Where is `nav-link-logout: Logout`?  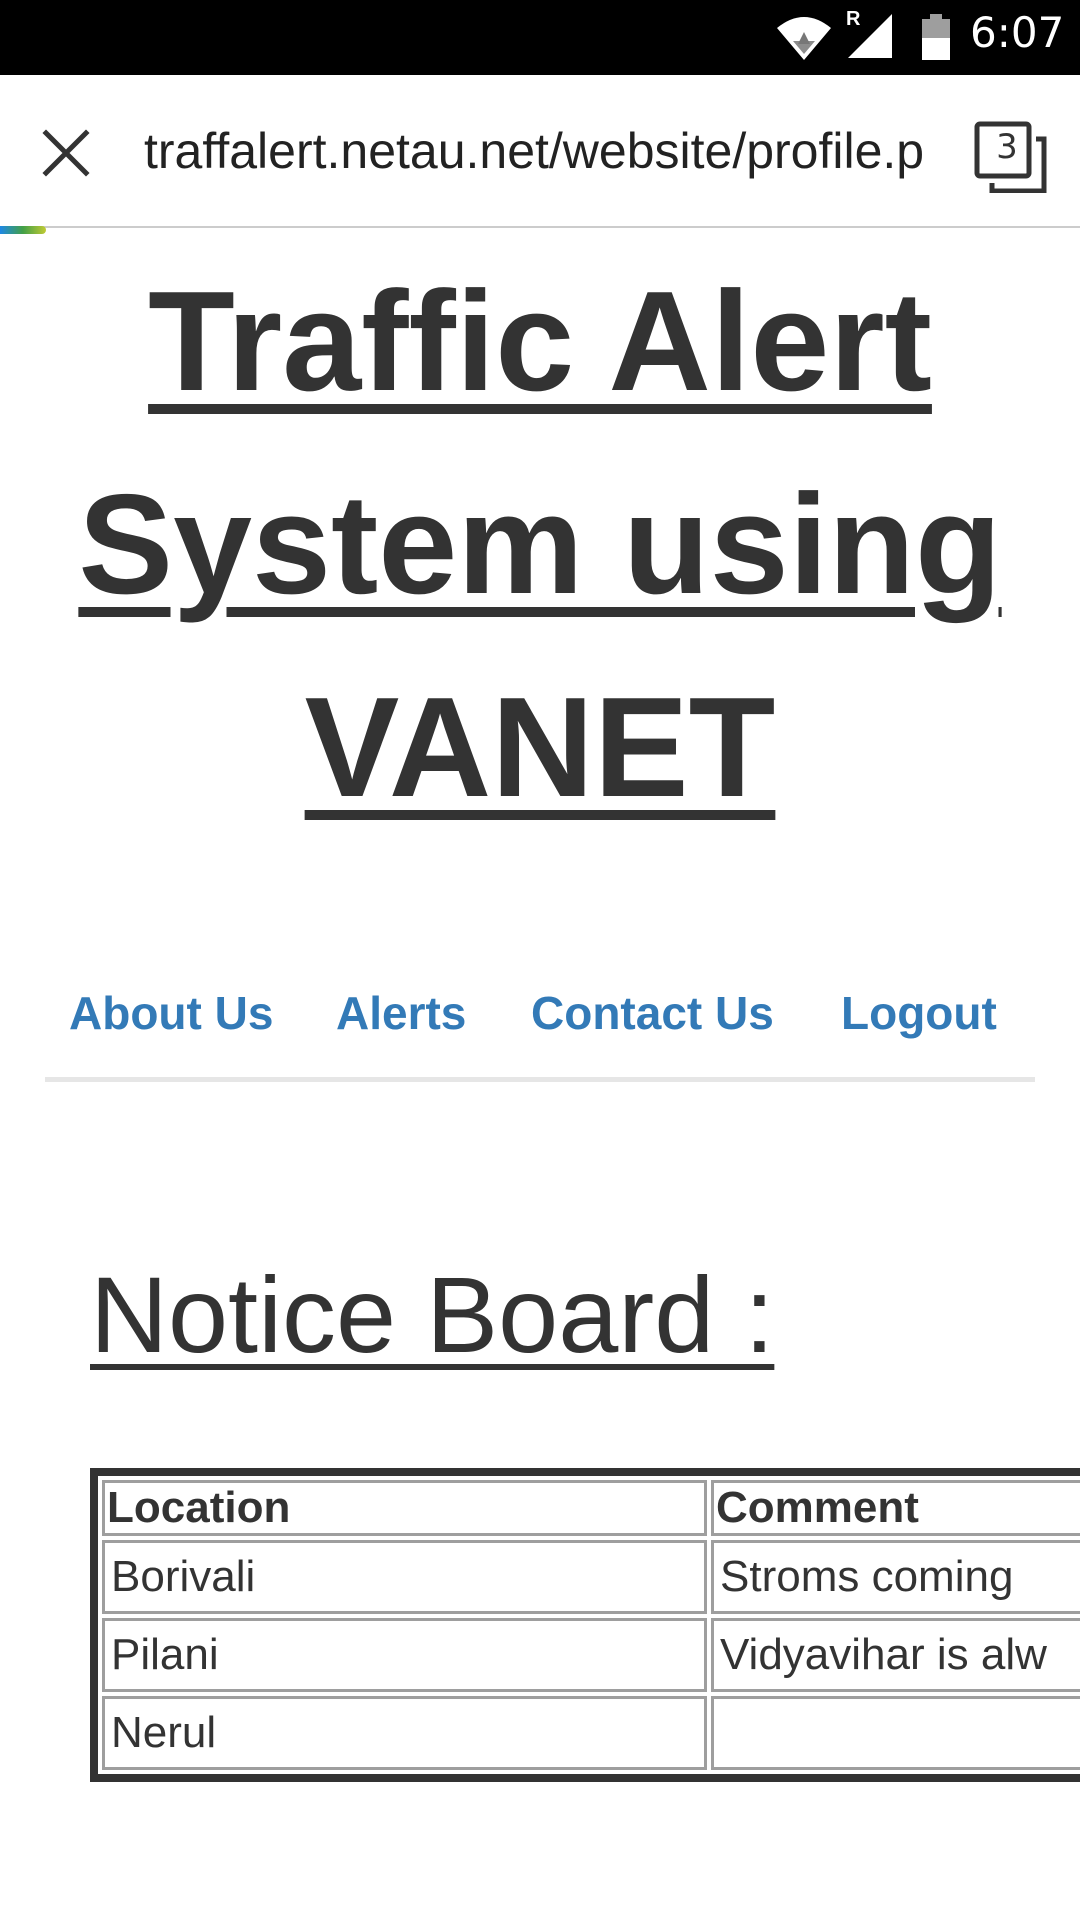 nav-link-logout: Logout is located at coordinates (919, 1013).